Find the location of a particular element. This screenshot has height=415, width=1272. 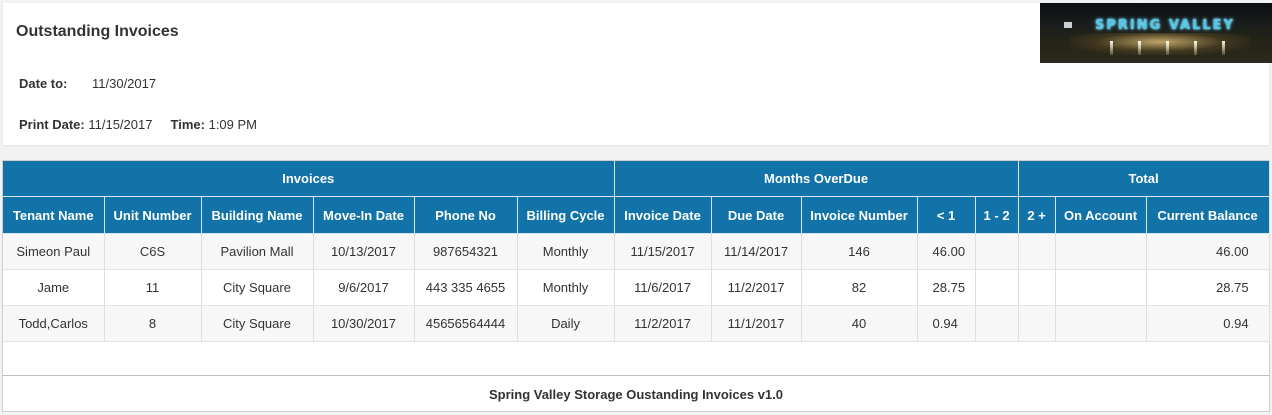

cell-invoice-number: 40 is located at coordinates (859, 323).